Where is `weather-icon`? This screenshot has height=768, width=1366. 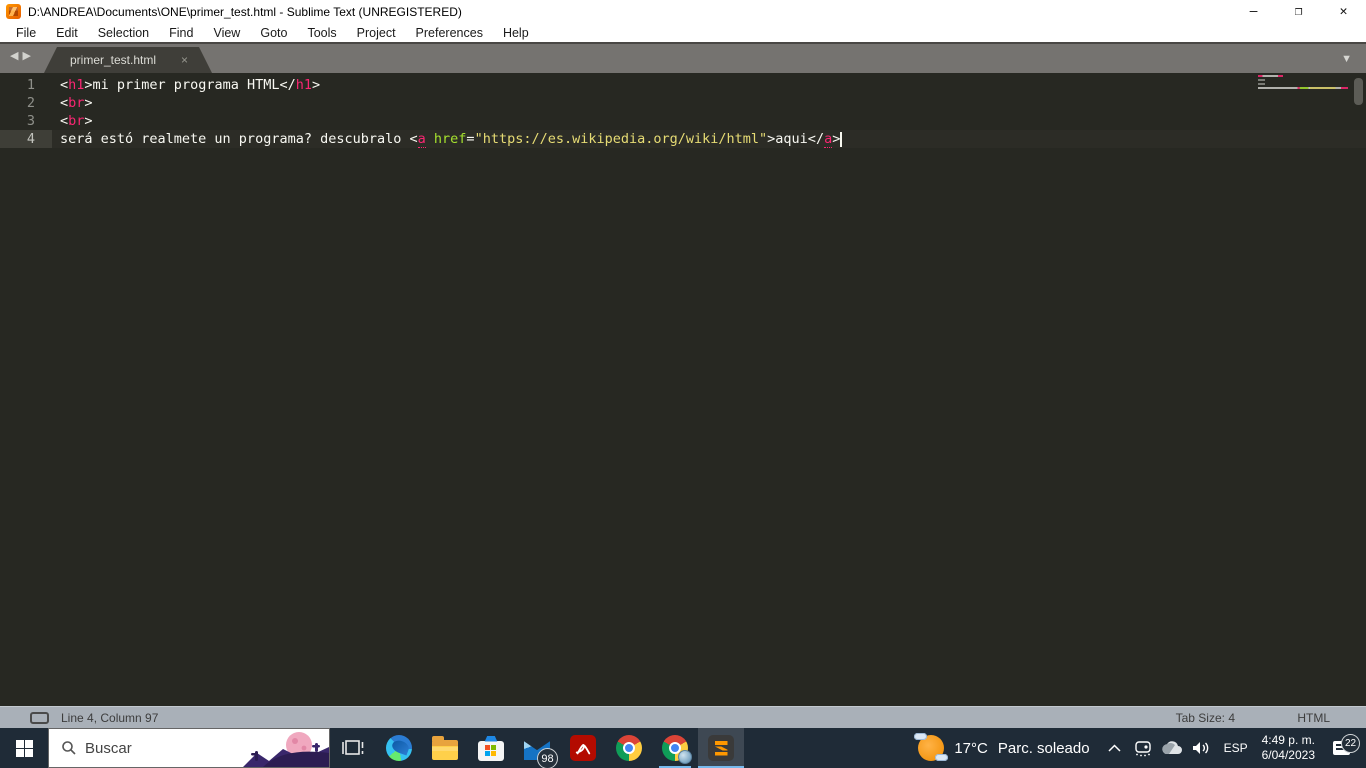
weather-icon is located at coordinates (931, 747).